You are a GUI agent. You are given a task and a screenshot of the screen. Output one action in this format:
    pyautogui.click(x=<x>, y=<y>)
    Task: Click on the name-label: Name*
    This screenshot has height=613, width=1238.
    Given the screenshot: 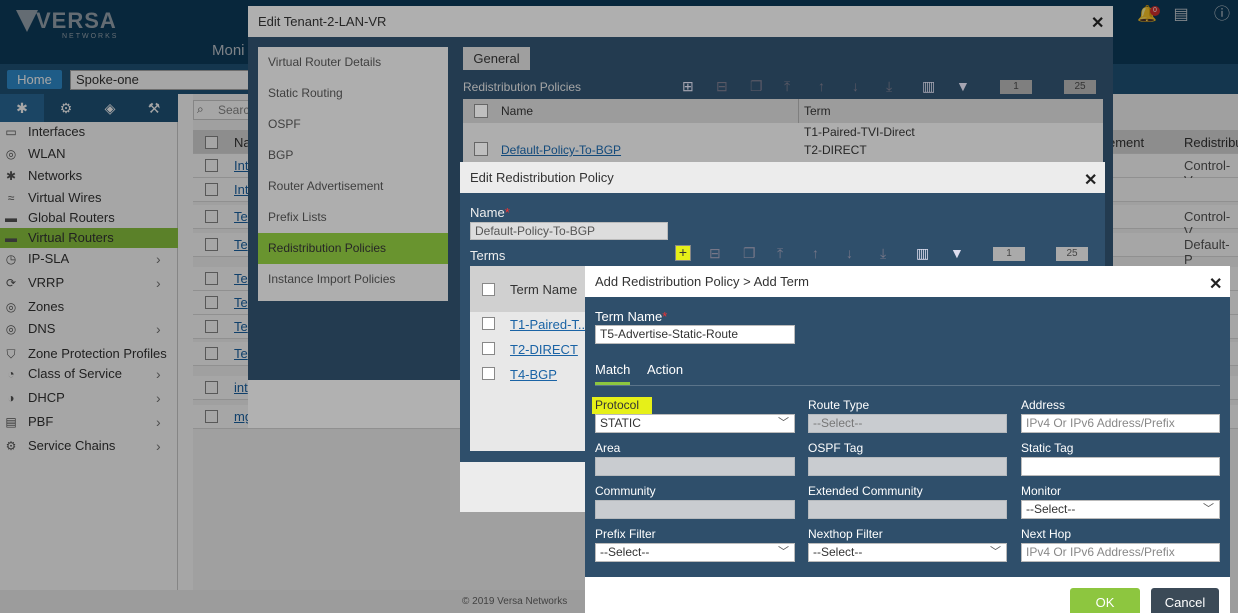 What is the action you would take?
    pyautogui.click(x=490, y=212)
    